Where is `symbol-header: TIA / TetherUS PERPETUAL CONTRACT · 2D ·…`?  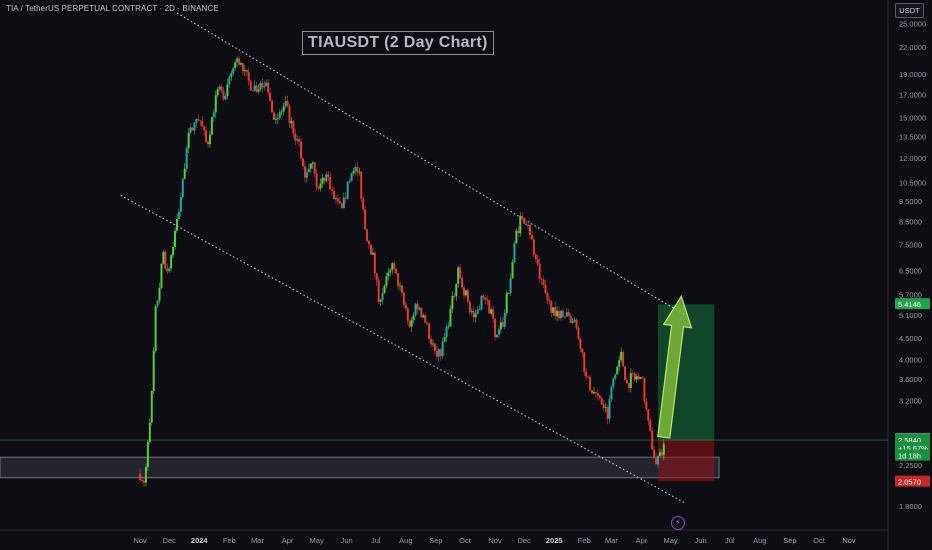 symbol-header: TIA / TetherUS PERPETUAL CONTRACT · 2D ·… is located at coordinates (112, 8).